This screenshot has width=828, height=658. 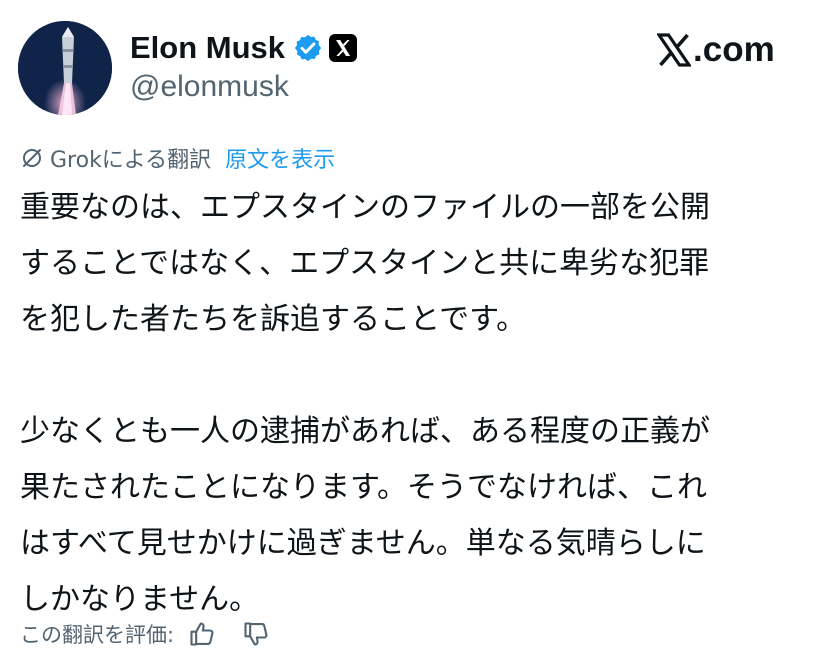 What do you see at coordinates (131, 160) in the screenshot?
I see `translation-label: Grokによる翻訳` at bounding box center [131, 160].